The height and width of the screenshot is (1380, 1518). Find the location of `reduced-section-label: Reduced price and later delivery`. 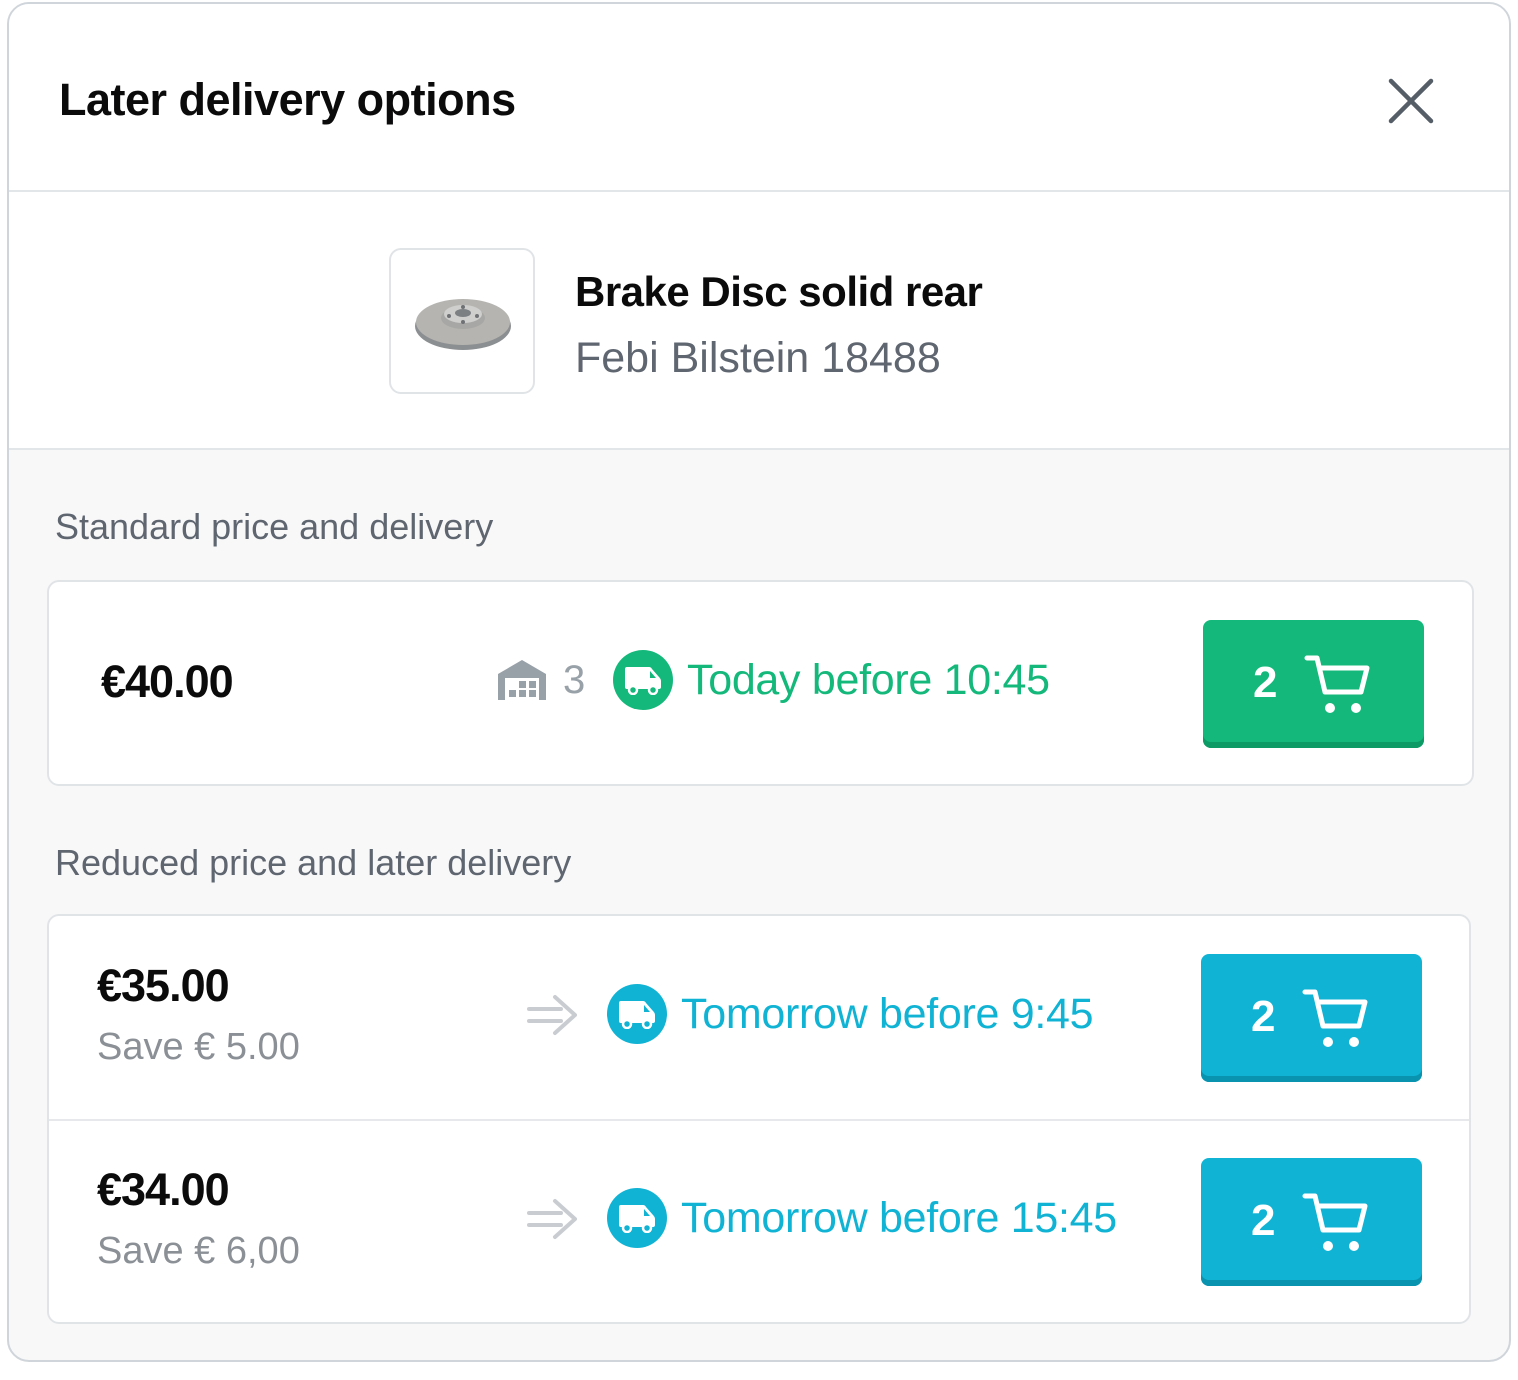

reduced-section-label: Reduced price and later delivery is located at coordinates (313, 862).